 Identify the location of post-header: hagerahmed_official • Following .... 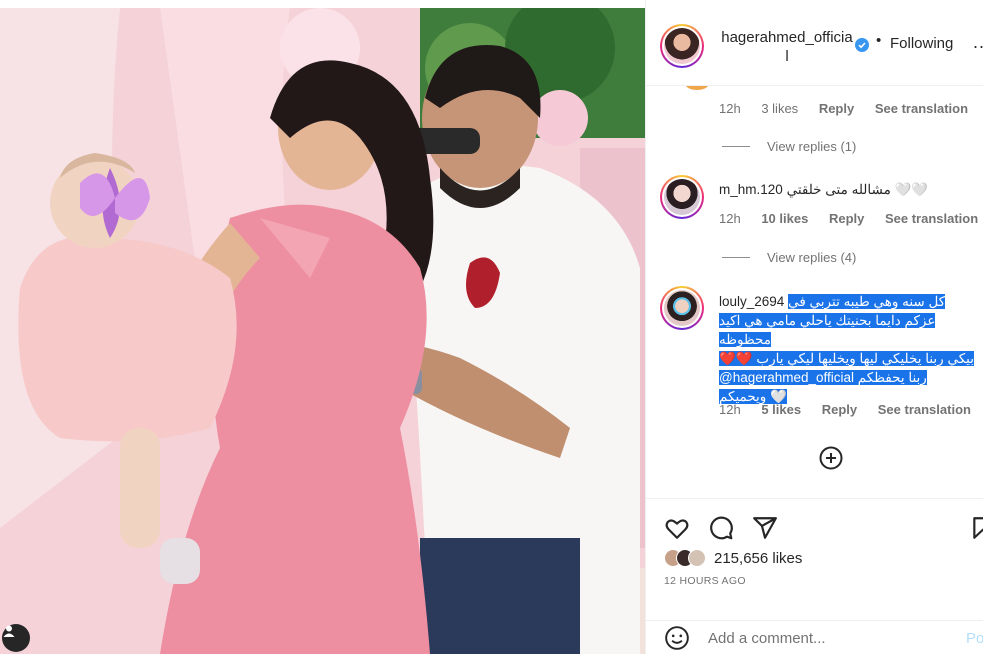
(814, 47).